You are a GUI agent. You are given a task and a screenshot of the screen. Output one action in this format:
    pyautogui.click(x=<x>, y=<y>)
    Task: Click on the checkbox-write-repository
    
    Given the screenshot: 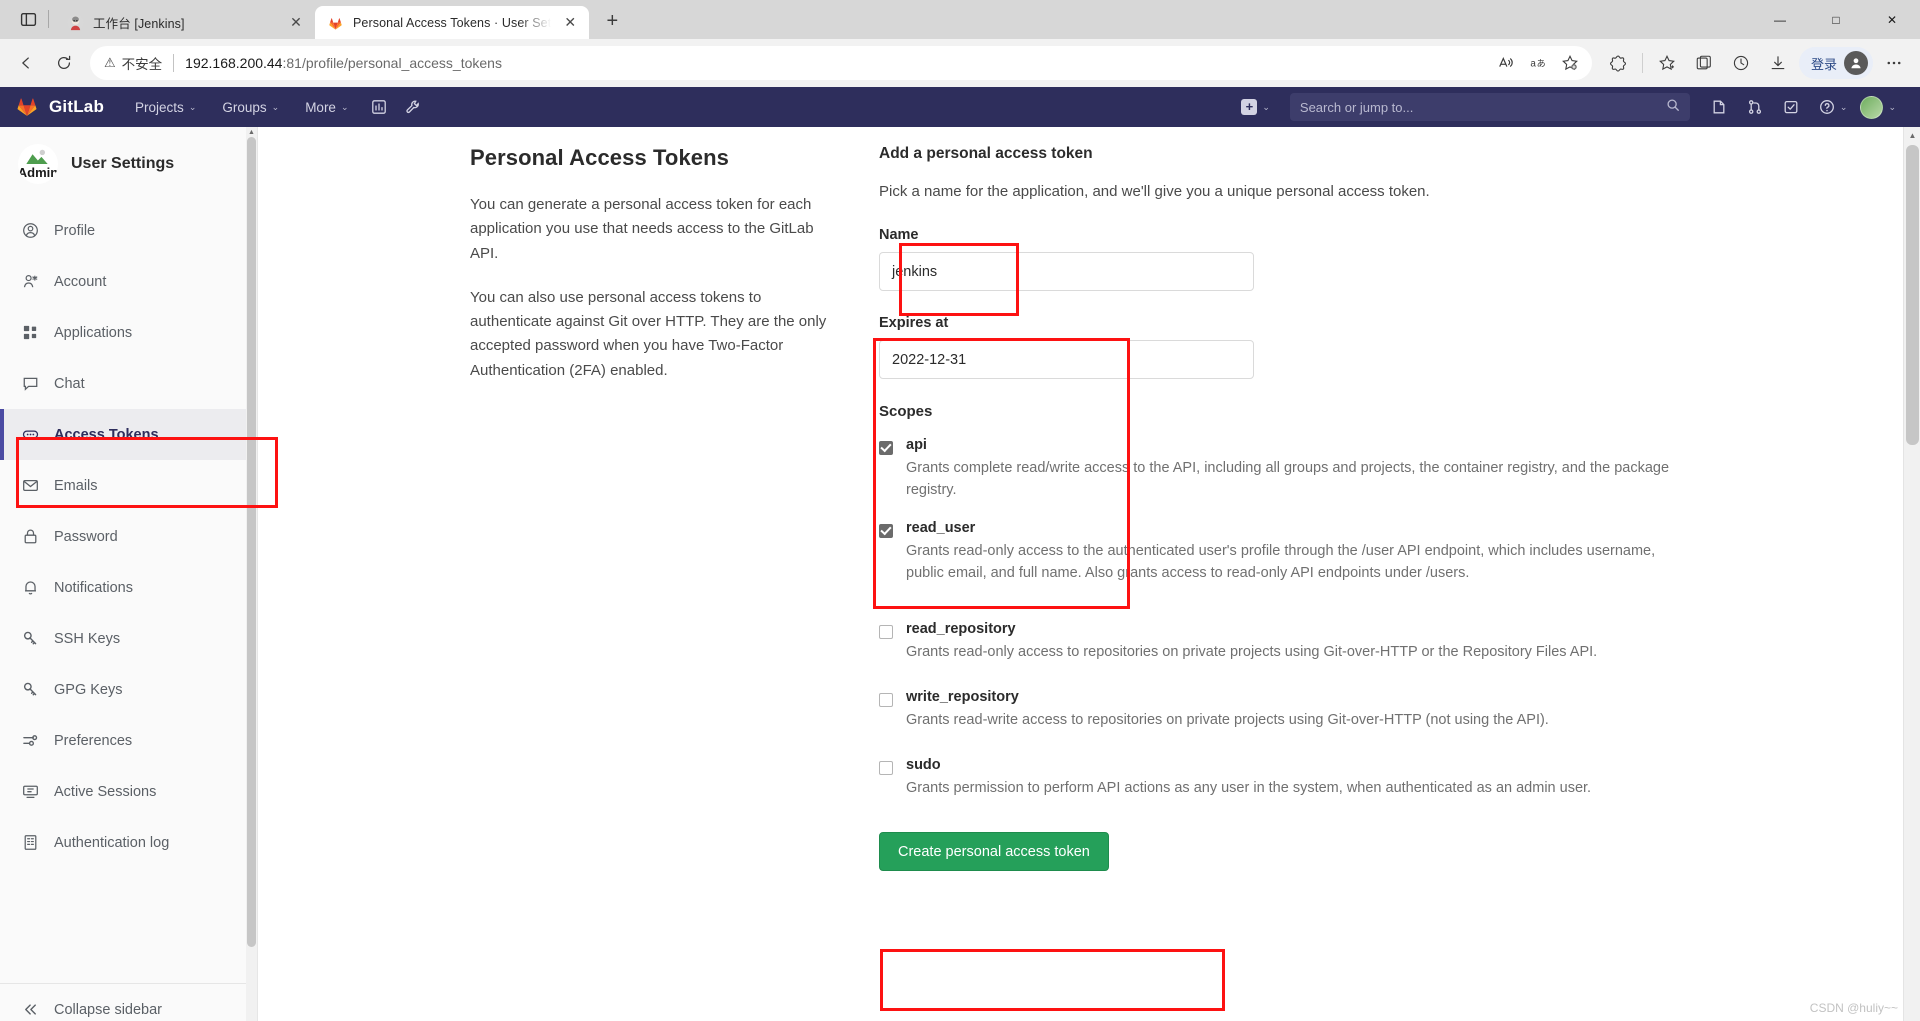 What is the action you would take?
    pyautogui.click(x=886, y=700)
    